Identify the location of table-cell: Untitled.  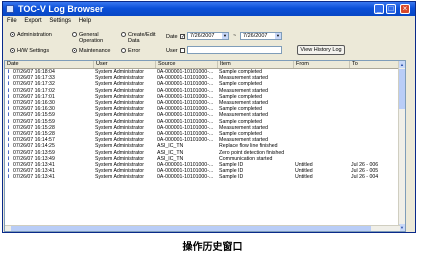
(304, 177).